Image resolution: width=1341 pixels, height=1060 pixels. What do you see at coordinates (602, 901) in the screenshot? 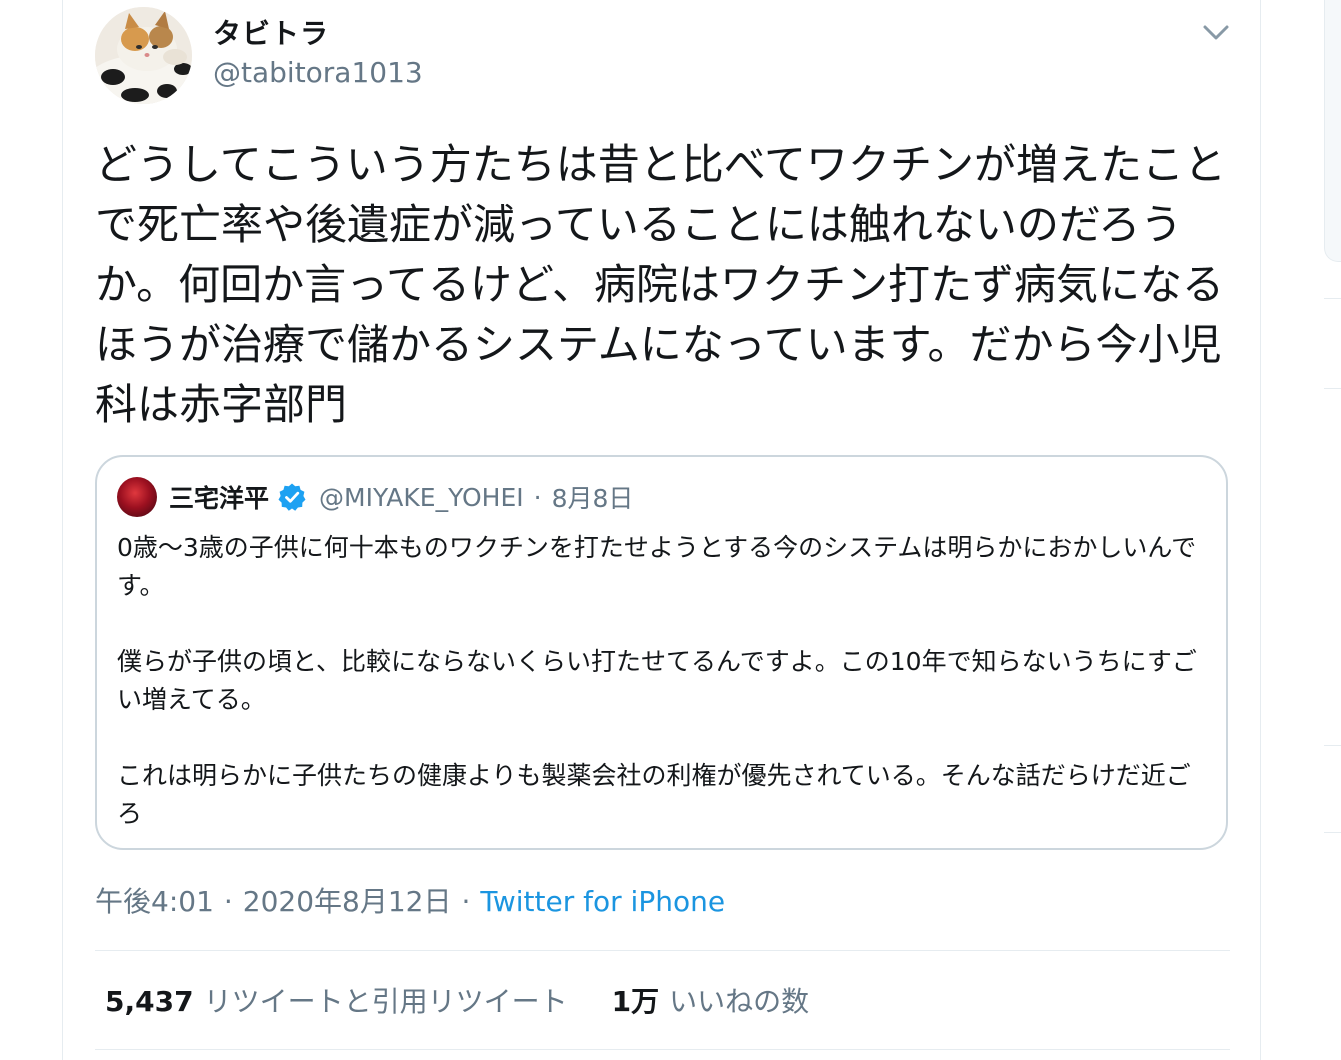
I see `tweet-source-link: Twitter for iPhone` at bounding box center [602, 901].